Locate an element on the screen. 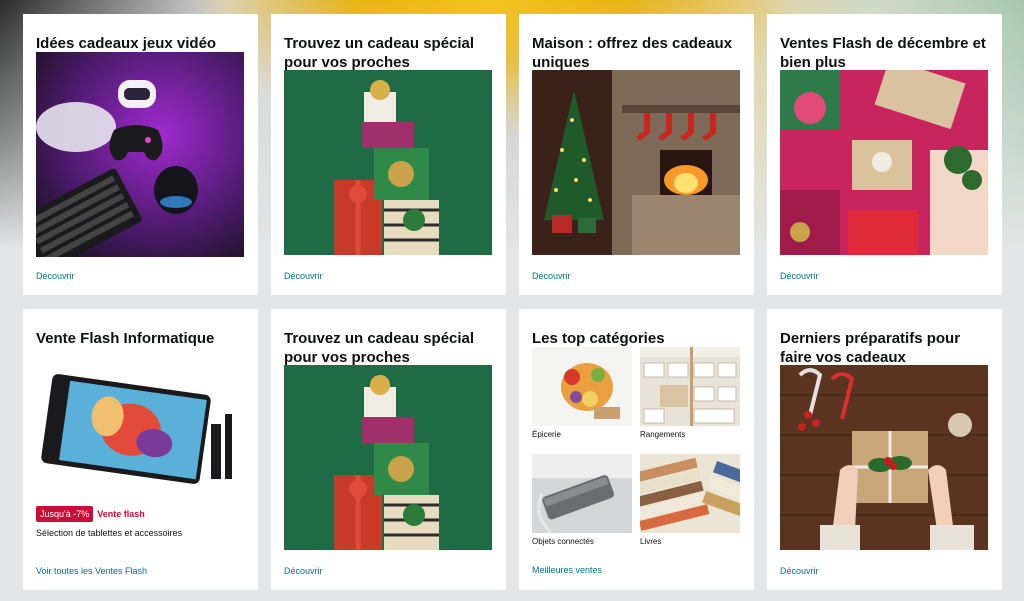 The height and width of the screenshot is (601, 1024). drawing-tablet-image is located at coordinates (140, 431).